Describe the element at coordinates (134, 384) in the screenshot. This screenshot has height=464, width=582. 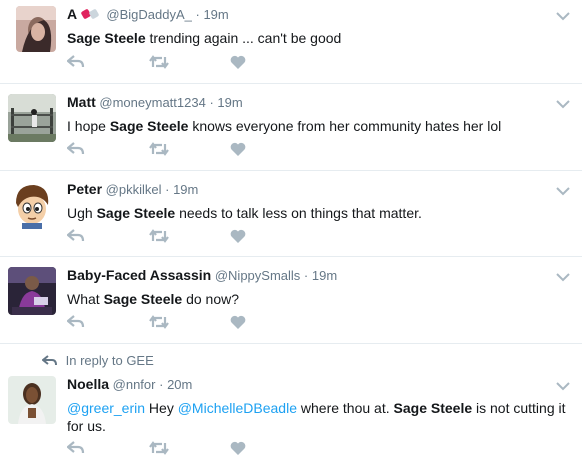
I see `author-handle: @nnfor` at that location.